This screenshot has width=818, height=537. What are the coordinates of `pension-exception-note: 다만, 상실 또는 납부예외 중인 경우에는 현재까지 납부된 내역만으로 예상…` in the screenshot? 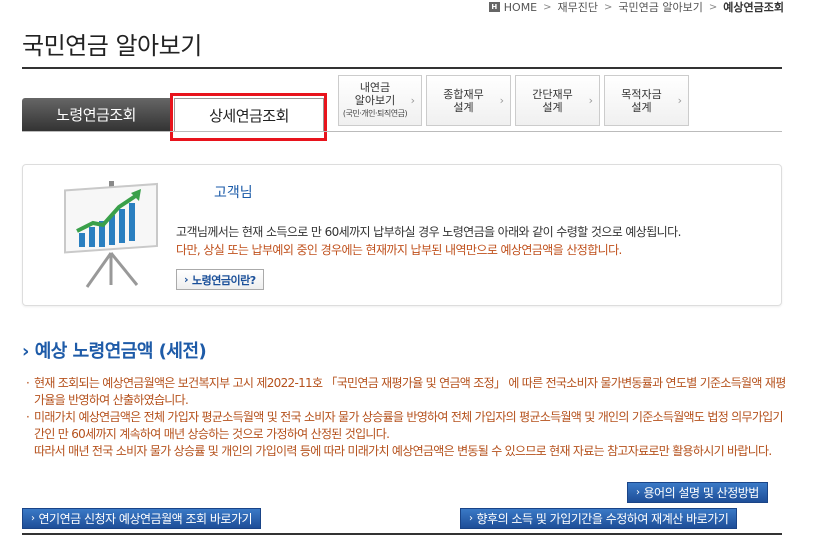 It's located at (399, 250).